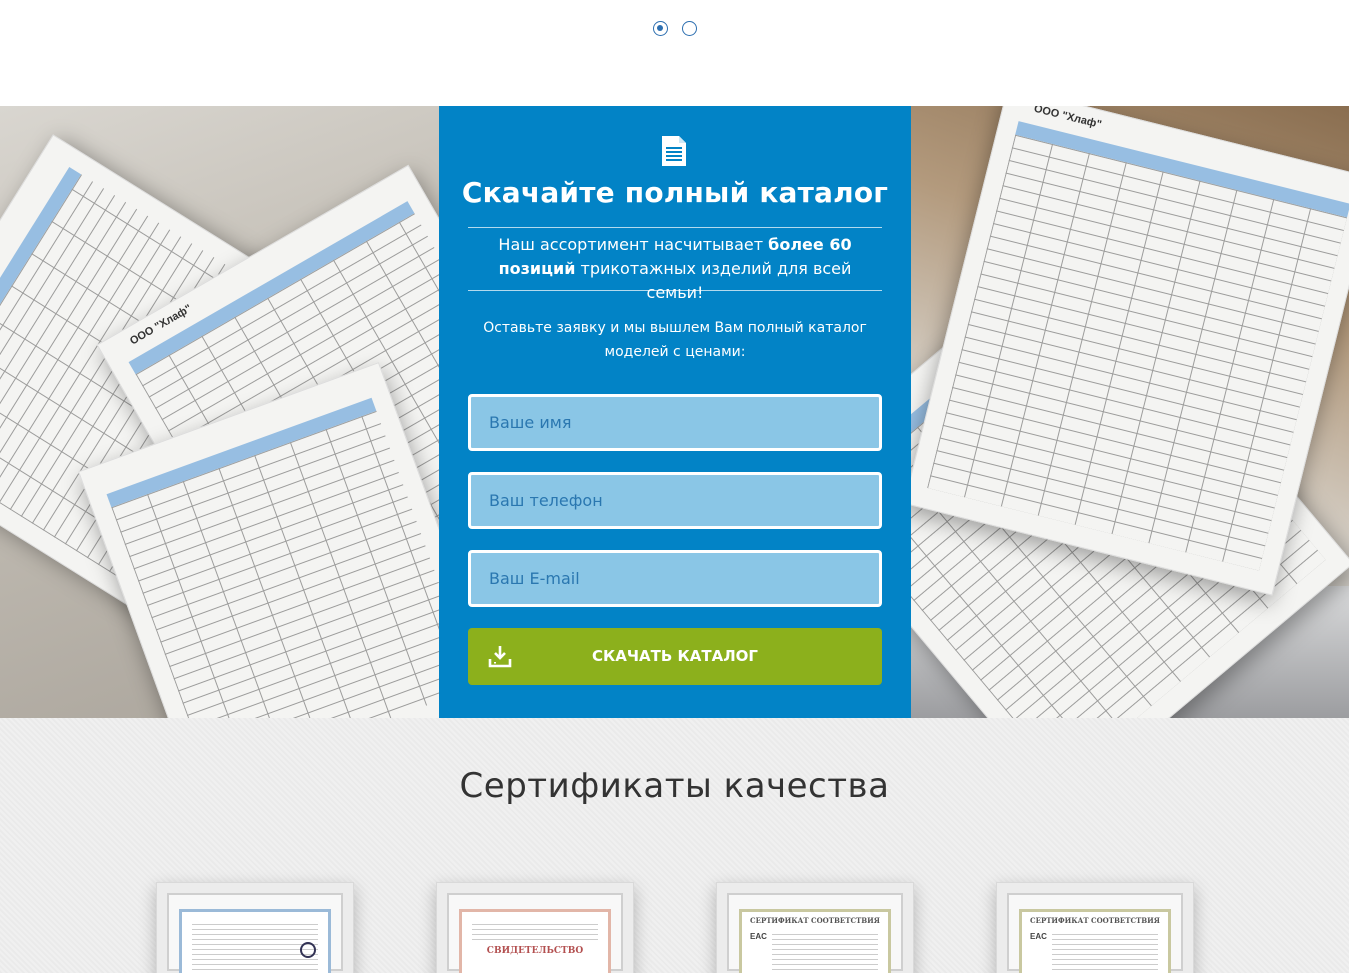  Describe the element at coordinates (633, 244) in the screenshot. I see `assortment-prefix: Наш ассортимент насчитывает` at that location.